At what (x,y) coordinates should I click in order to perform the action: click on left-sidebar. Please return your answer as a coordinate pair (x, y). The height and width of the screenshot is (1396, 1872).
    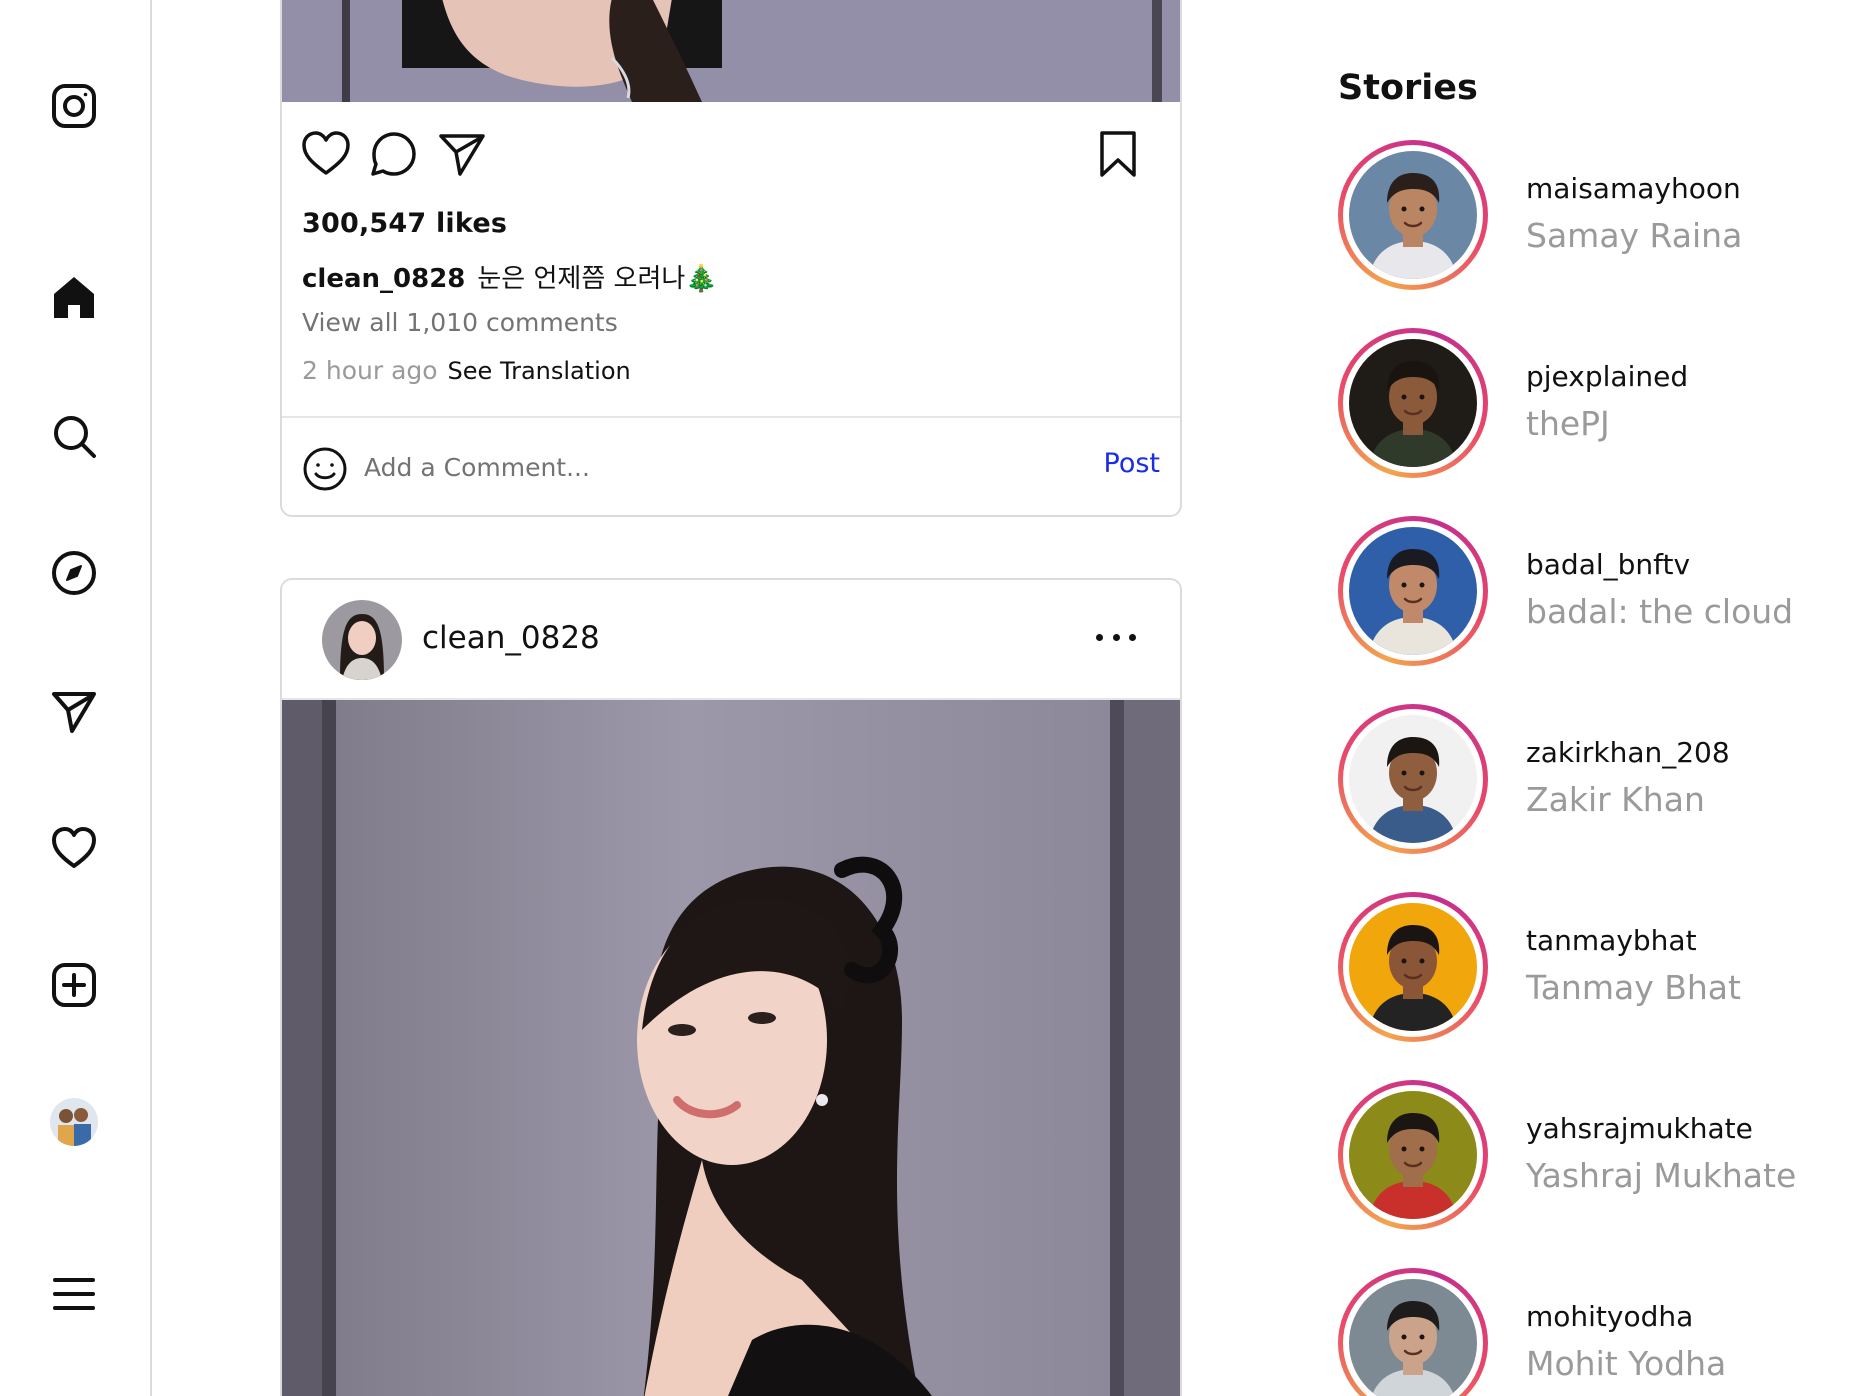
    Looking at the image, I should click on (76, 698).